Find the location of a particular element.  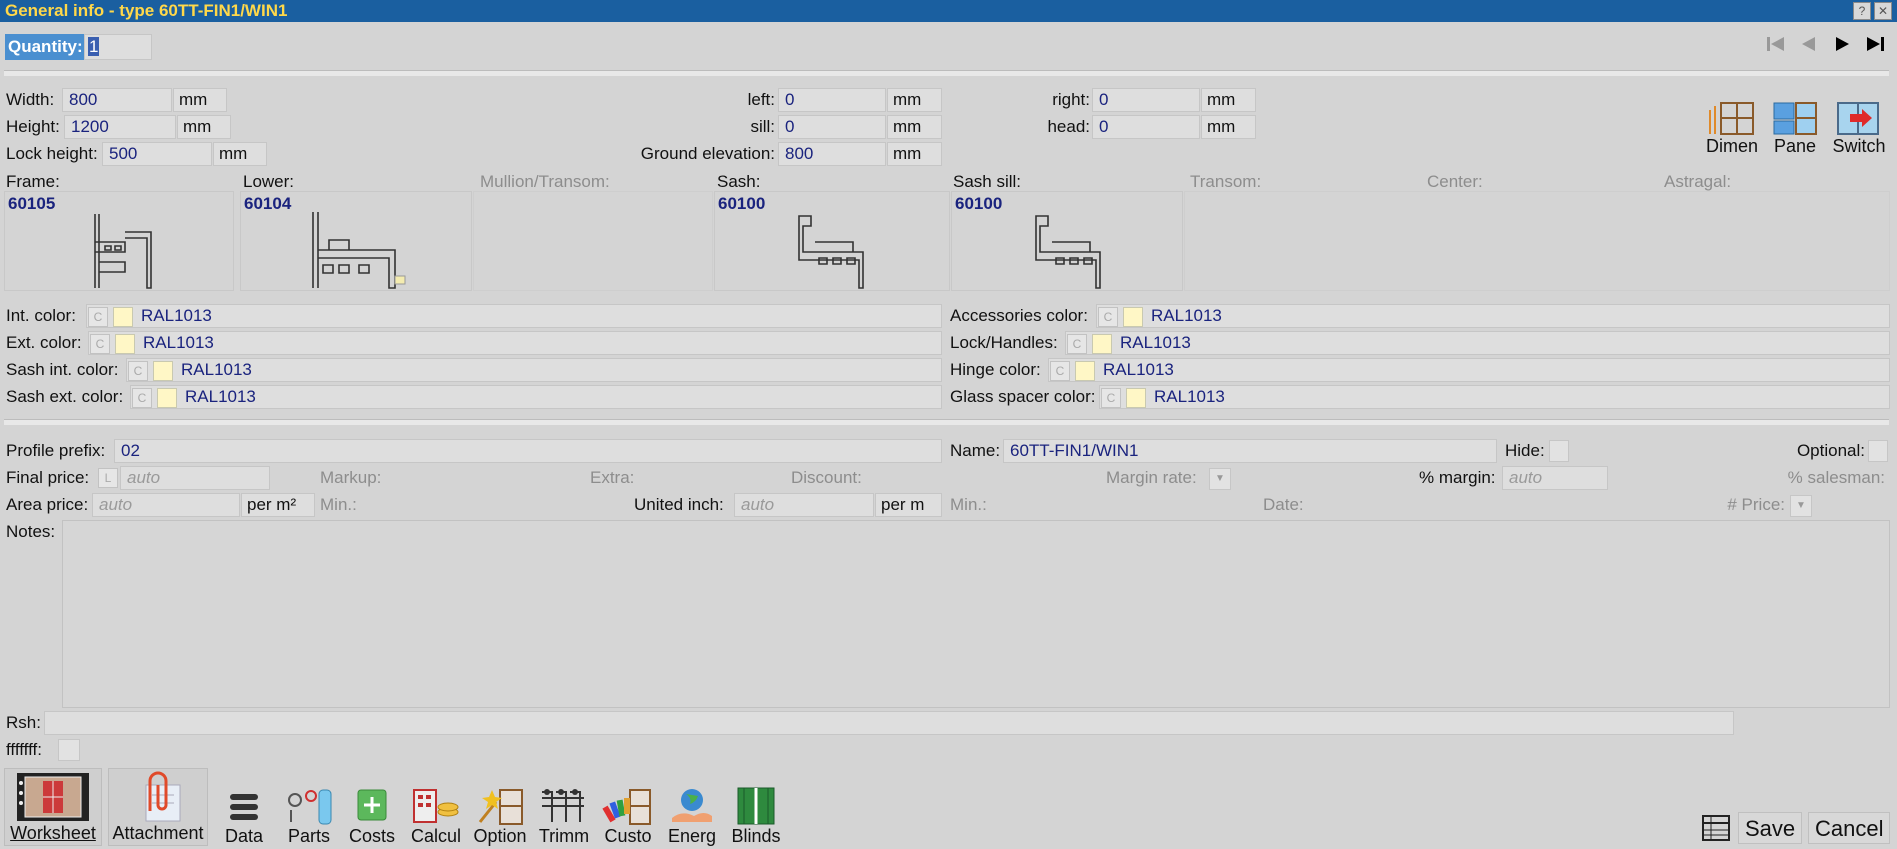

switch-button: Switch is located at coordinates (1859, 127).